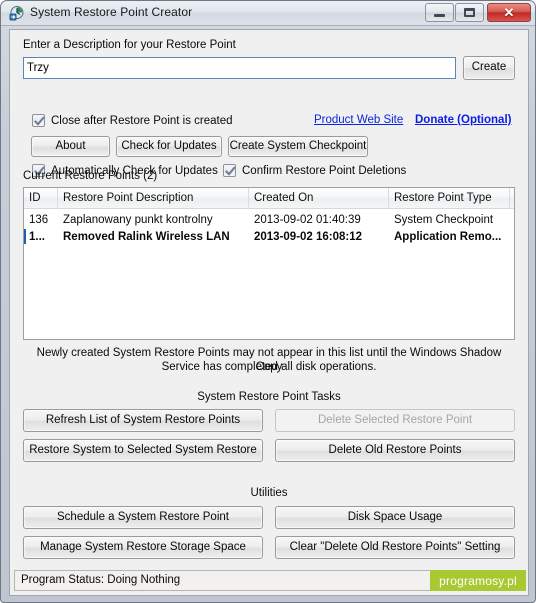 This screenshot has height=603, width=536. I want to click on minimize-icon, so click(439, 12).